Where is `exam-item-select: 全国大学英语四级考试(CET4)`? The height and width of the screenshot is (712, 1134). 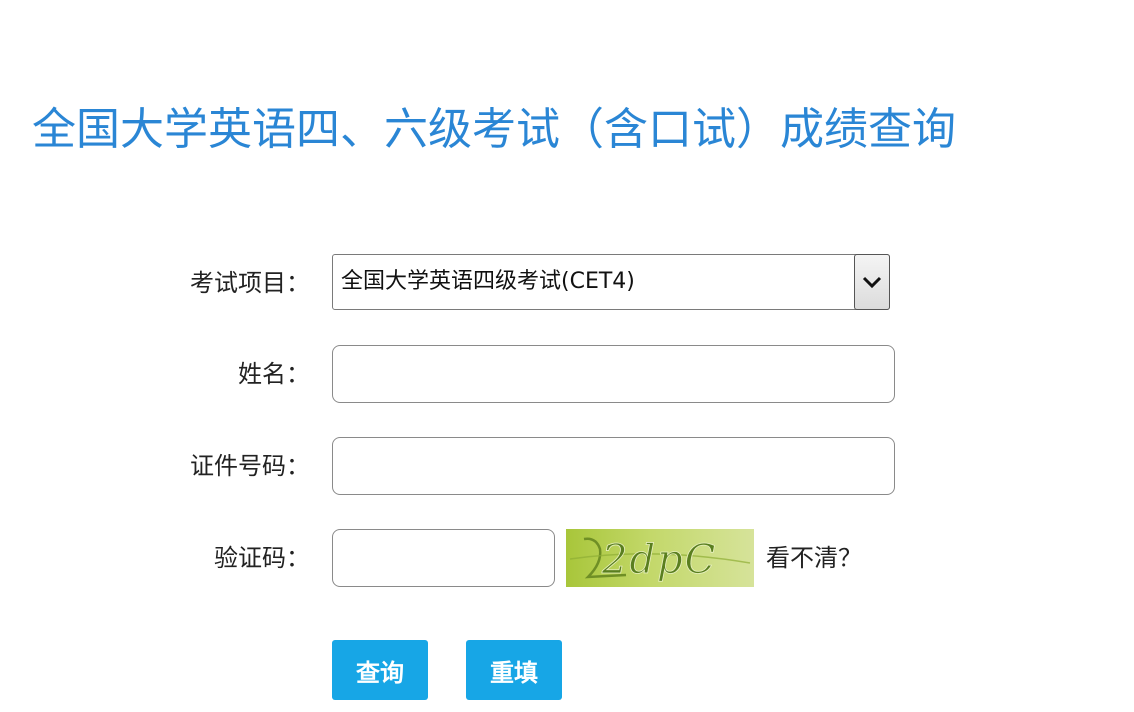
exam-item-select: 全国大学英语四级考试(CET4) is located at coordinates (611, 282).